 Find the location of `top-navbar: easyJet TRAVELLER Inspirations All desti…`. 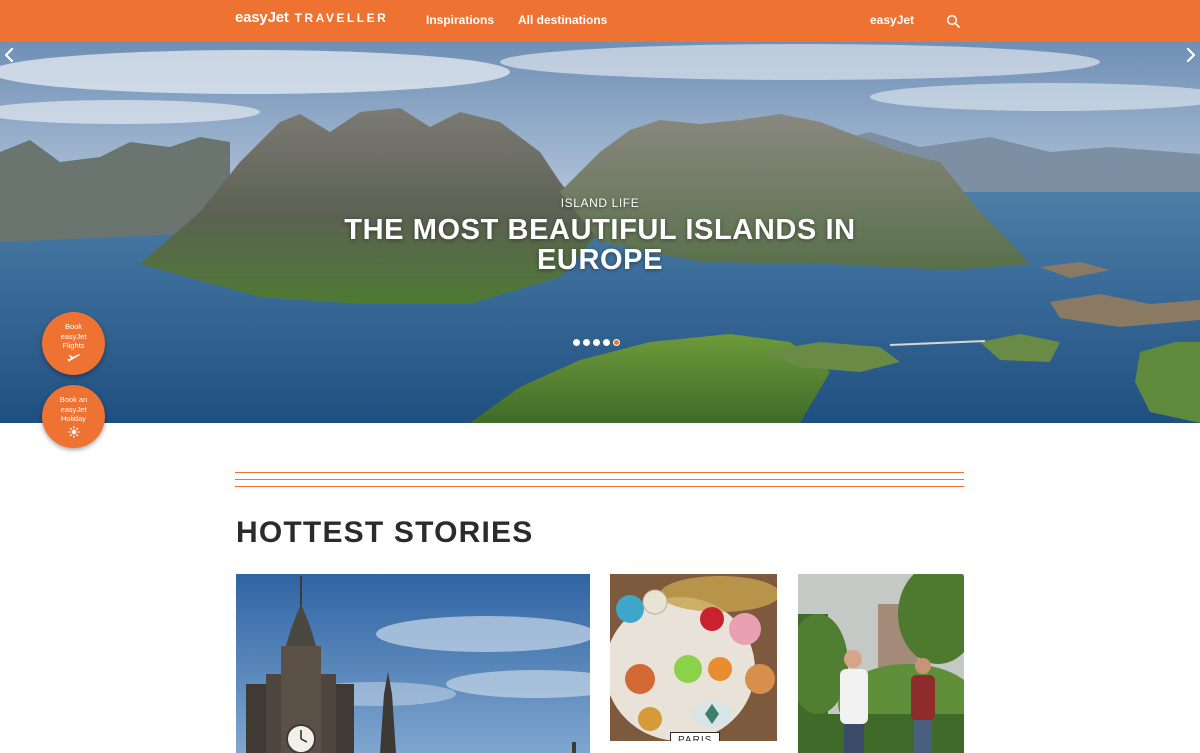

top-navbar: easyJet TRAVELLER Inspirations All desti… is located at coordinates (600, 21).